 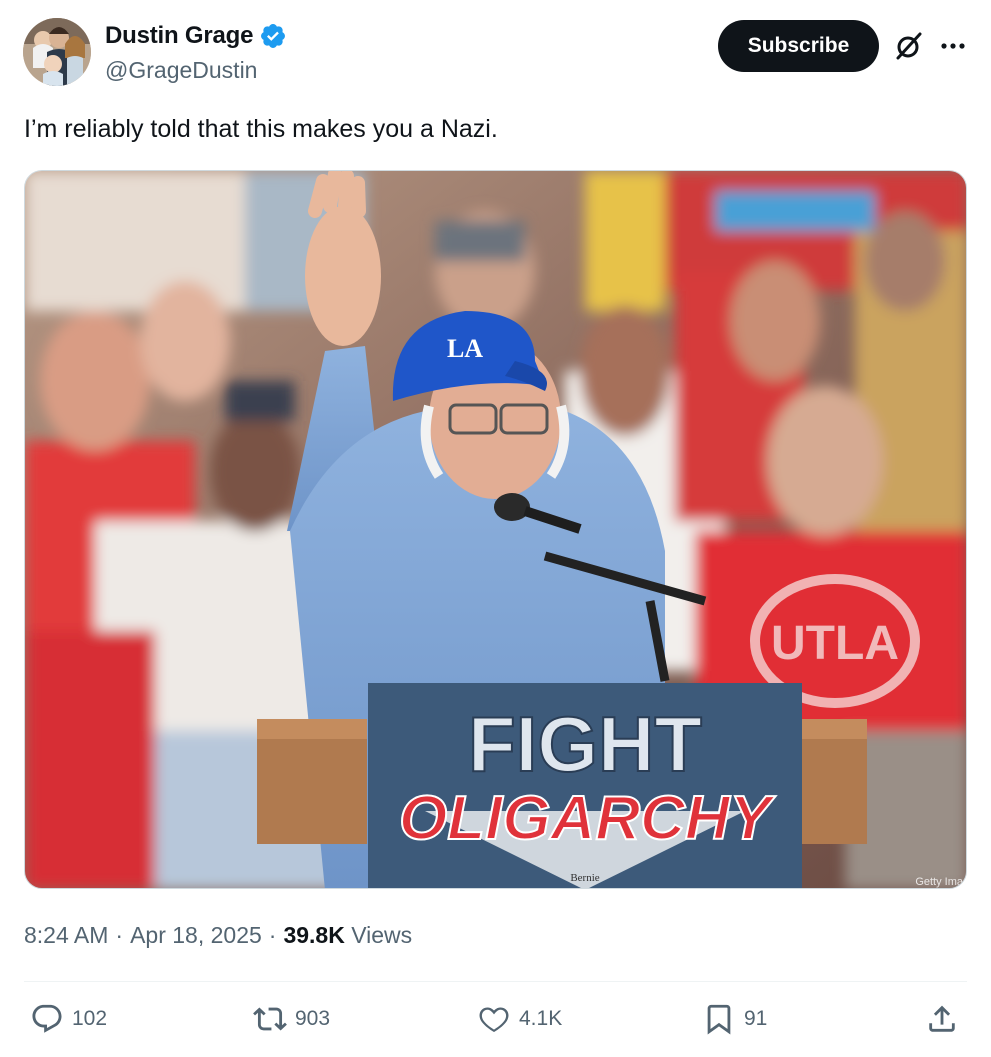 I want to click on share-icon, so click(x=942, y=1018).